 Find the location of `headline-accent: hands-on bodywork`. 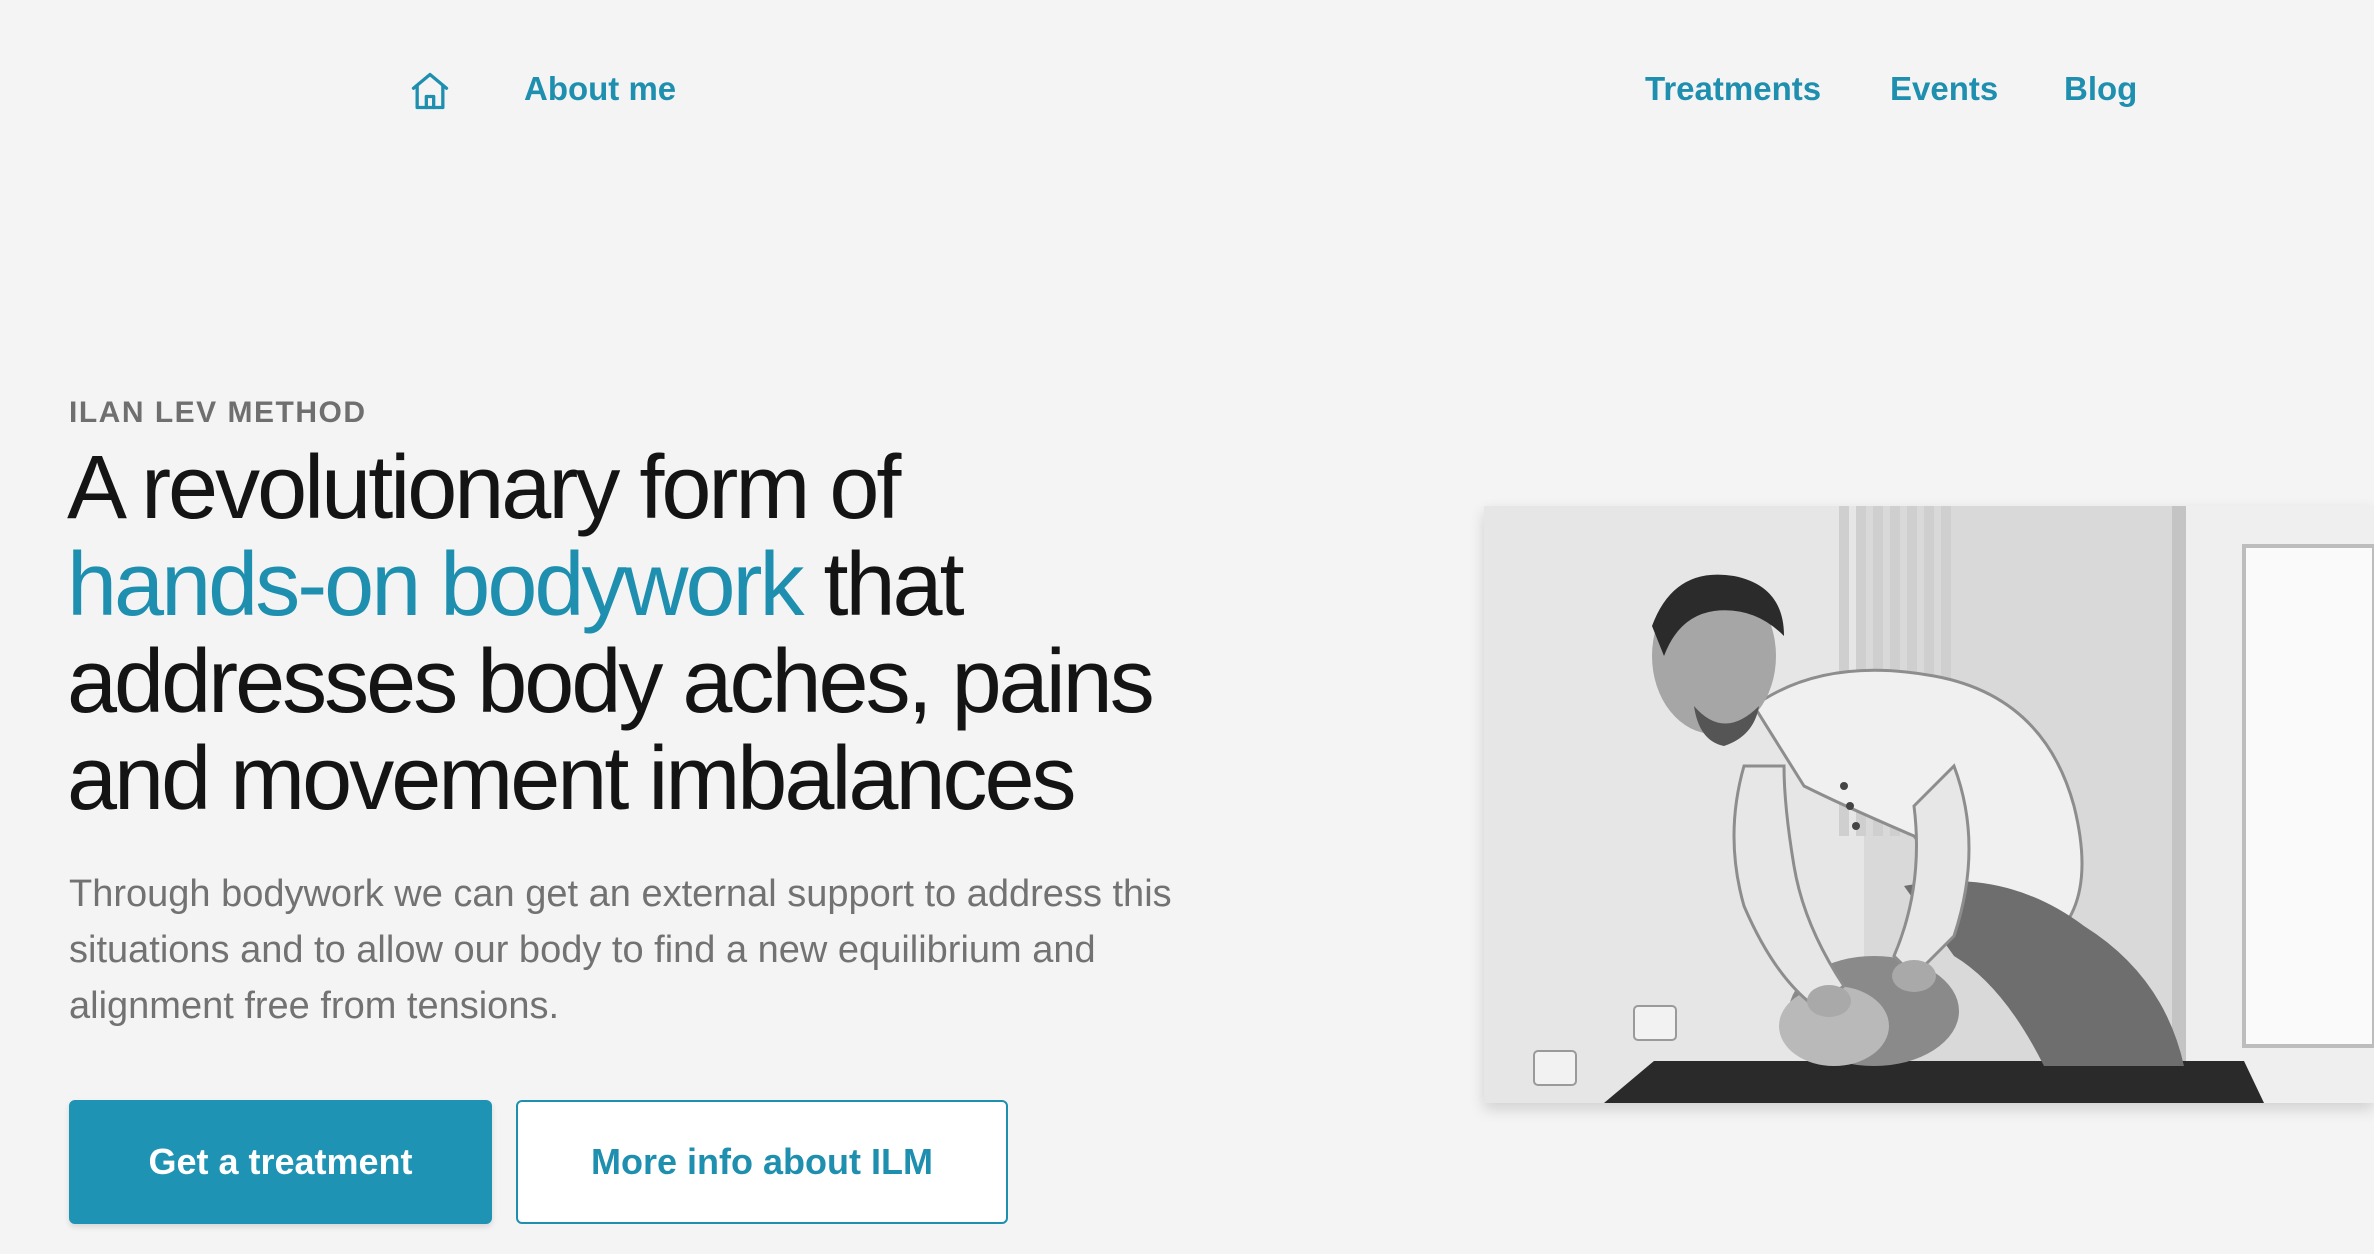

headline-accent: hands-on bodywork is located at coordinates (435, 585).